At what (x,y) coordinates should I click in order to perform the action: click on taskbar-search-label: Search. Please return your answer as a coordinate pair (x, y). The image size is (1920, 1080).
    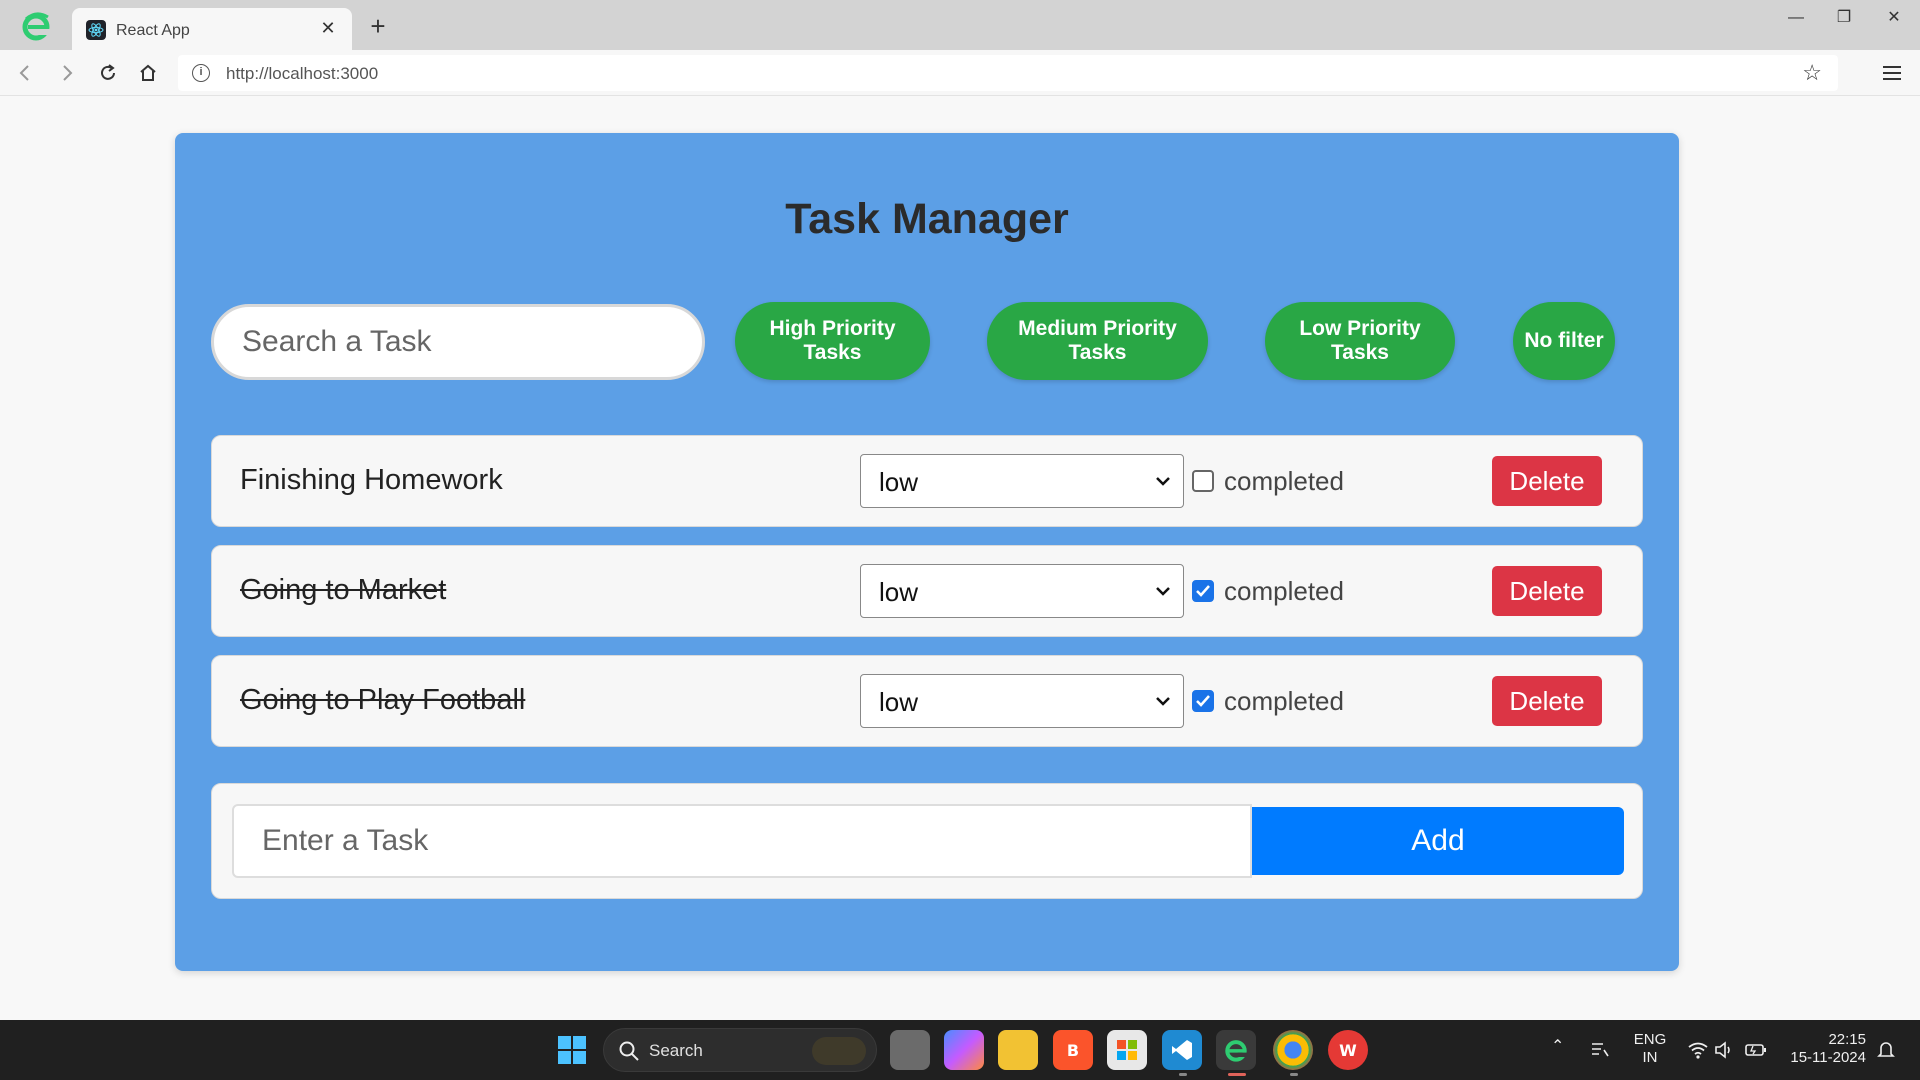
    Looking at the image, I should click on (676, 1050).